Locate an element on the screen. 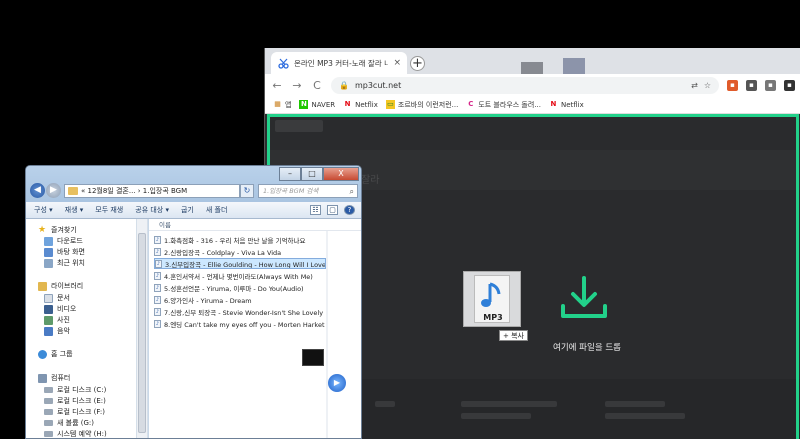  new-tab-button: + is located at coordinates (417, 63).